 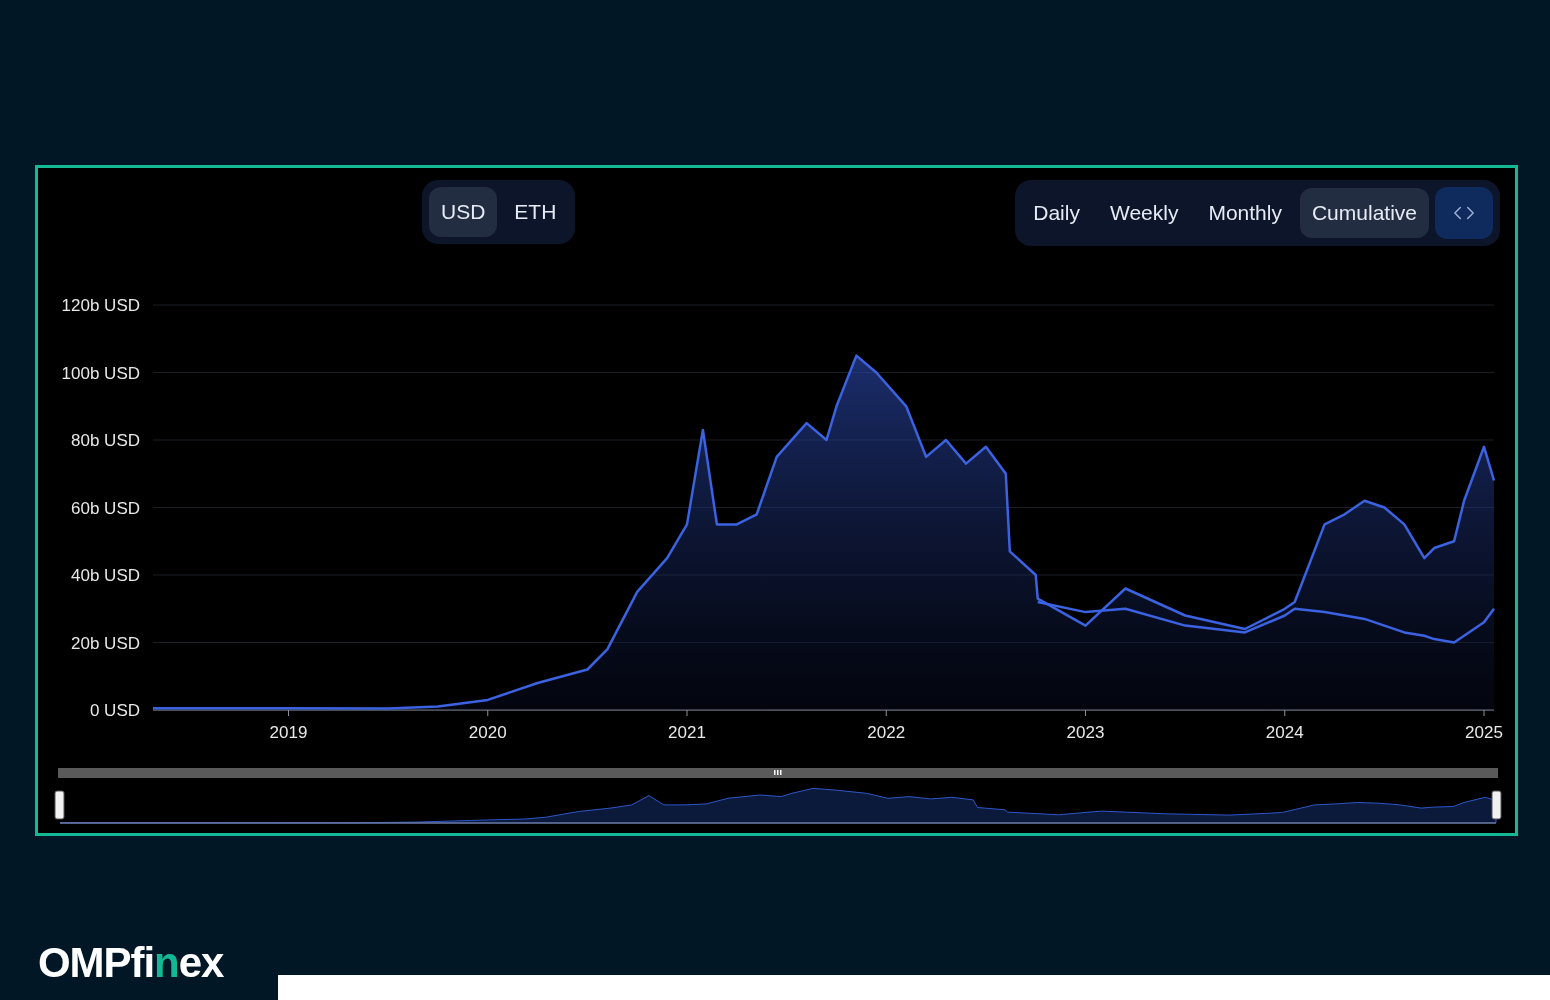 What do you see at coordinates (1284, 732) in the screenshot?
I see `x-axis-label: 2024` at bounding box center [1284, 732].